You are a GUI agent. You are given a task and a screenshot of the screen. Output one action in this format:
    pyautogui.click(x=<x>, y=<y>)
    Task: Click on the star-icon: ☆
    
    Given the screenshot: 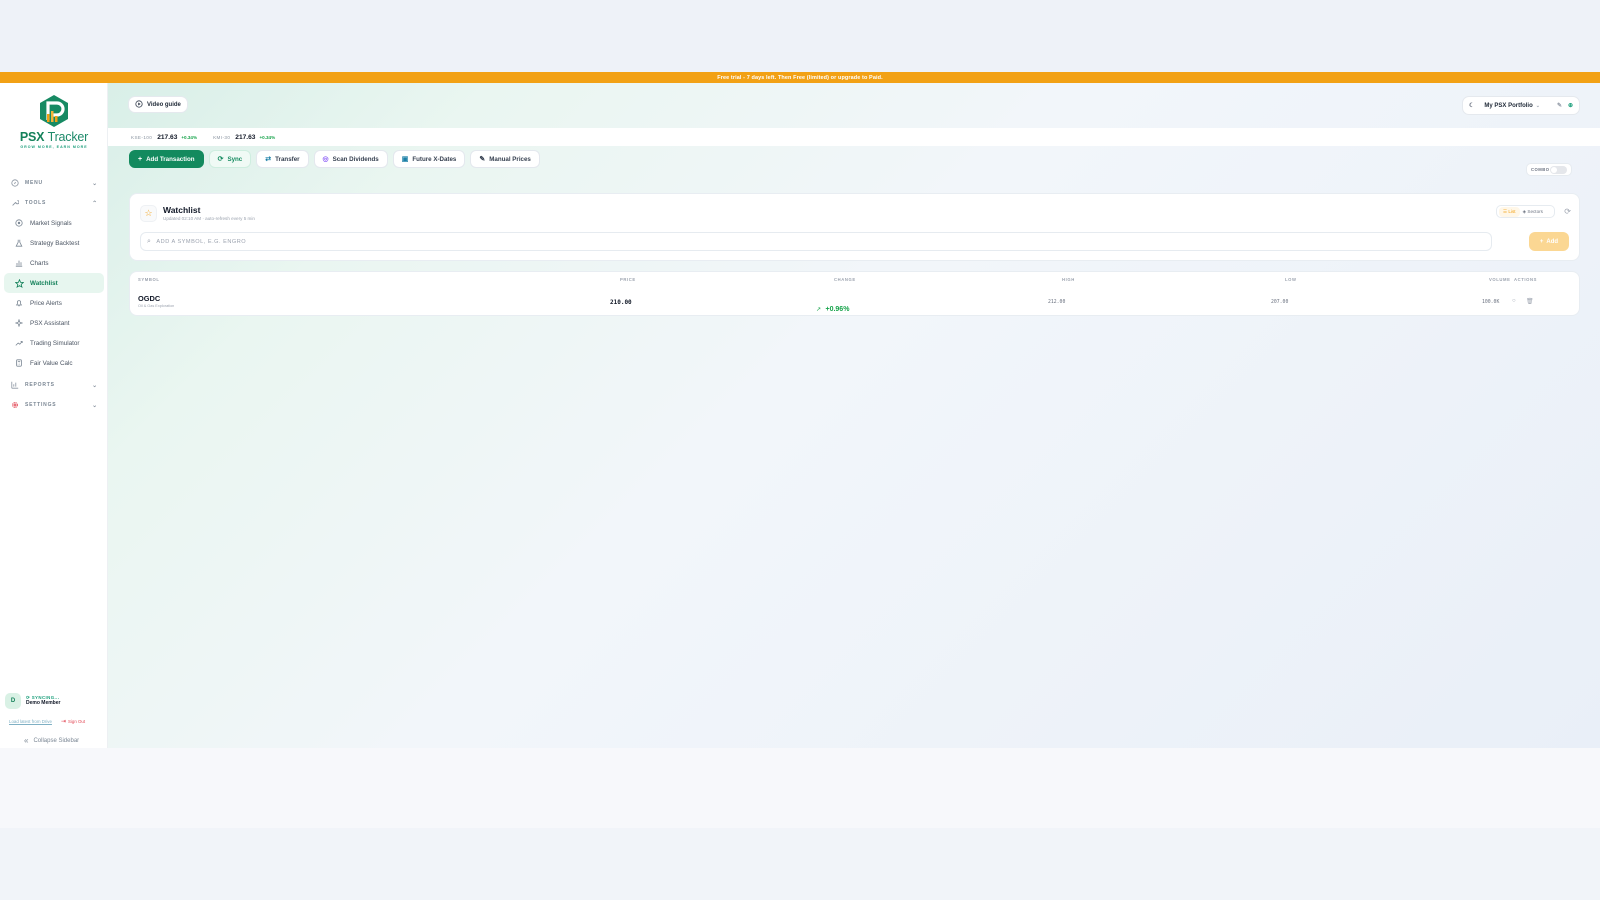 What is the action you would take?
    pyautogui.click(x=148, y=213)
    